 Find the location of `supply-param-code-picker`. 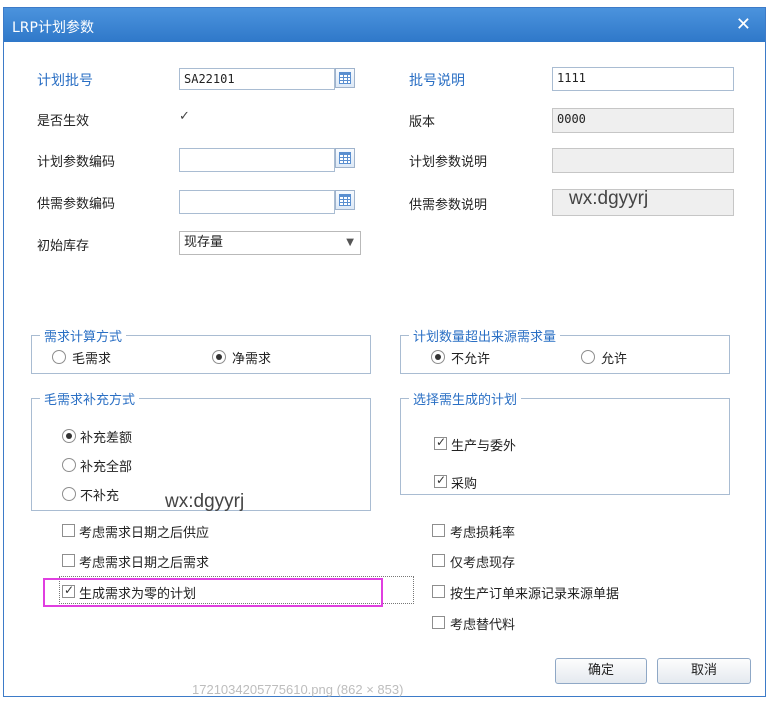

supply-param-code-picker is located at coordinates (345, 200).